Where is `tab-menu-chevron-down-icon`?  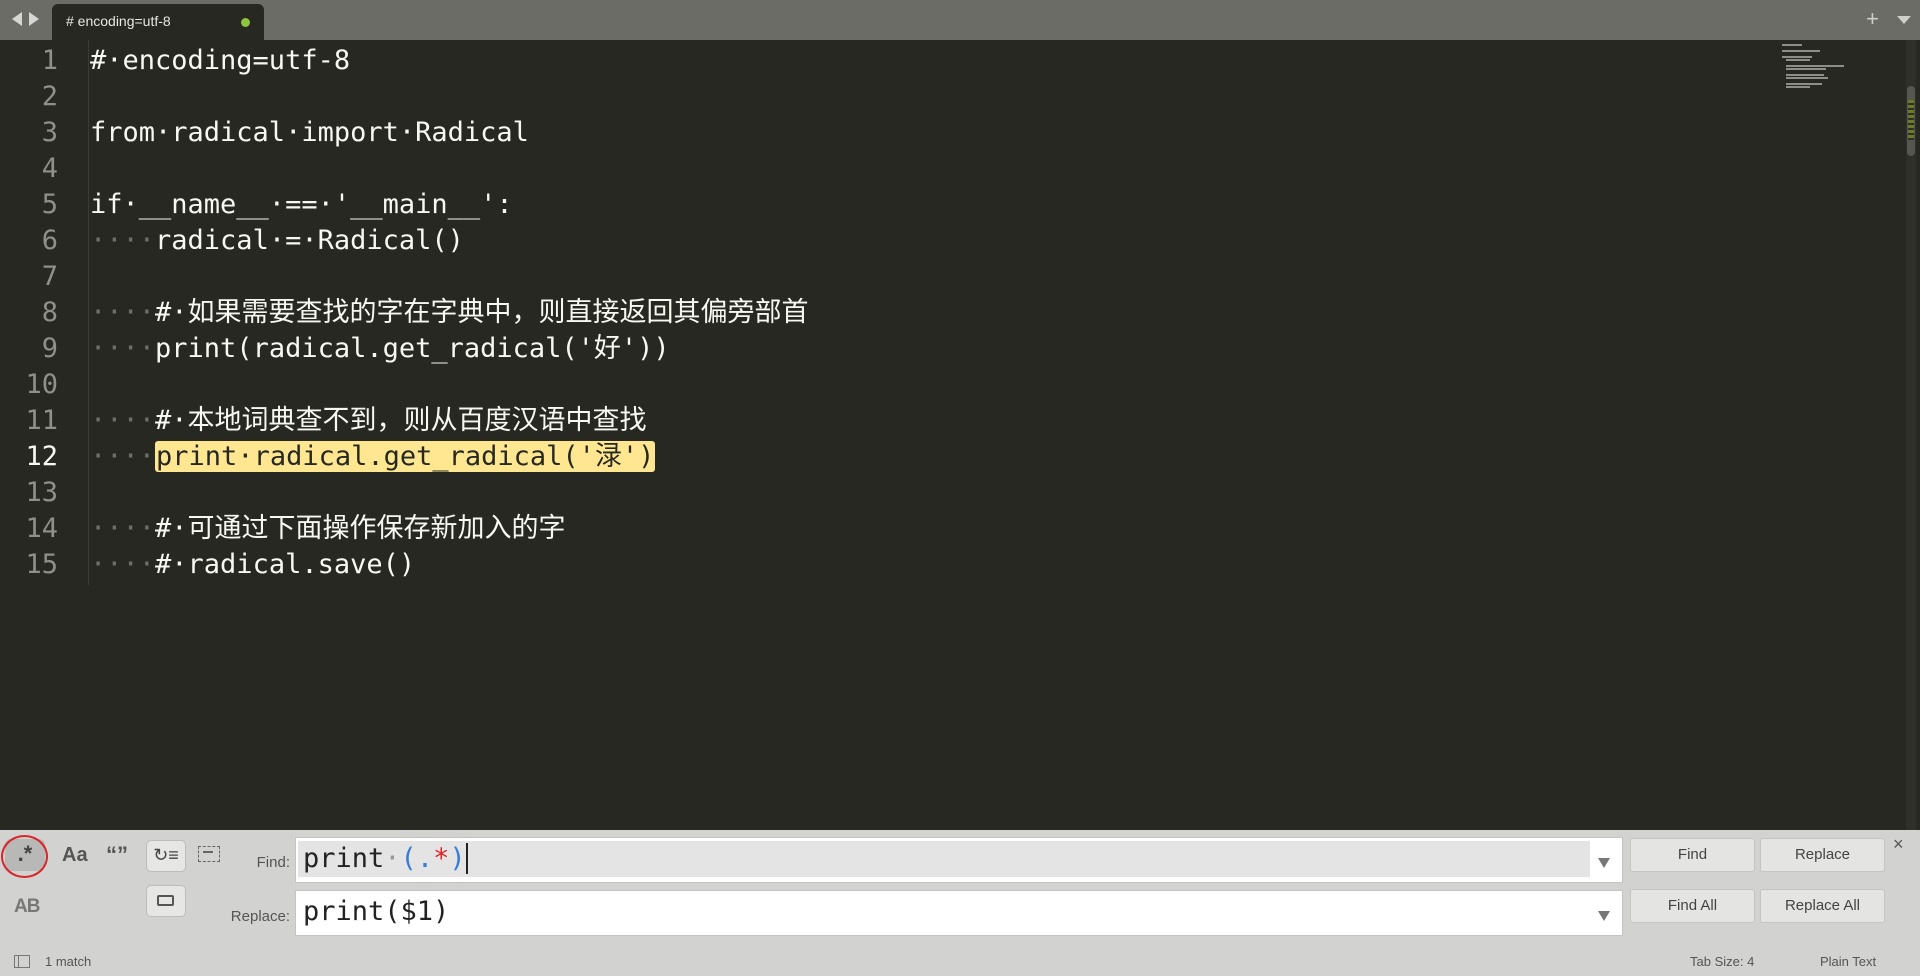
tab-menu-chevron-down-icon is located at coordinates (1904, 20).